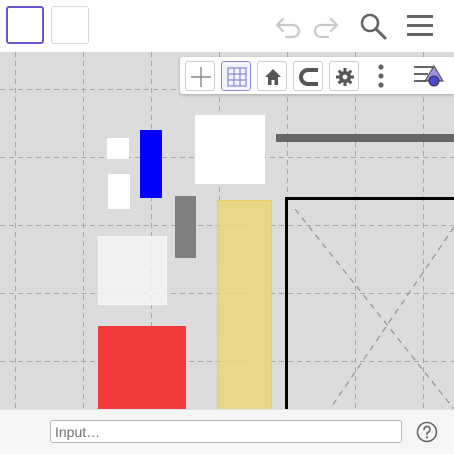 This screenshot has width=454, height=454. What do you see at coordinates (142, 367) in the screenshot?
I see `red-square` at bounding box center [142, 367].